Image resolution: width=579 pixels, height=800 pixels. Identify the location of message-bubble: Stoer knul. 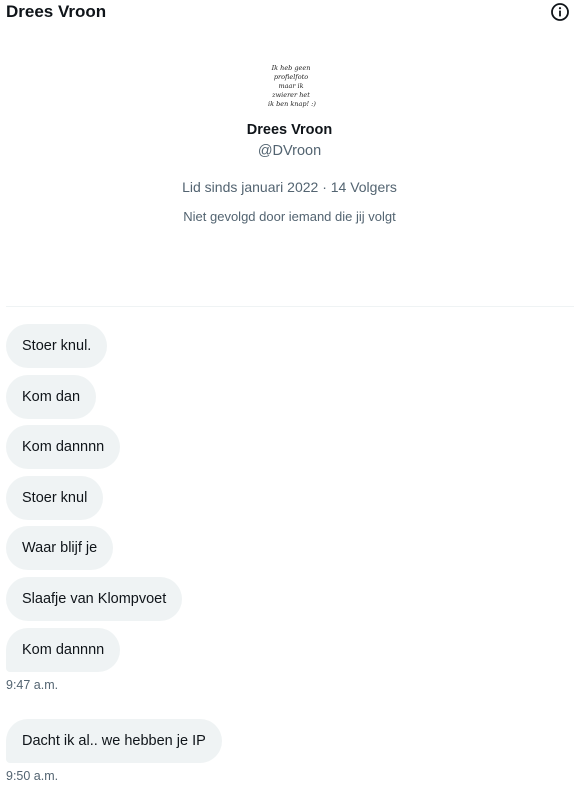
(55, 498).